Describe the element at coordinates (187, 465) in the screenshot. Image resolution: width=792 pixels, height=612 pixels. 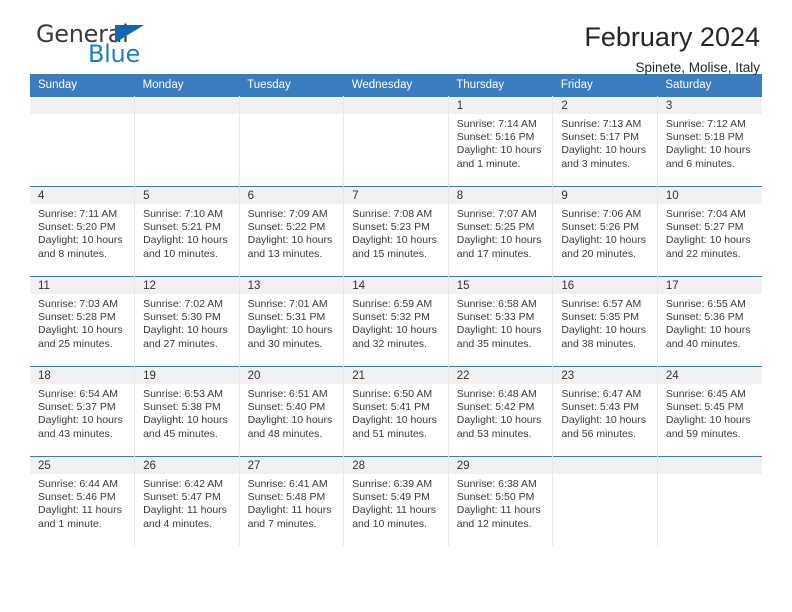
I see `day-number: 26` at that location.